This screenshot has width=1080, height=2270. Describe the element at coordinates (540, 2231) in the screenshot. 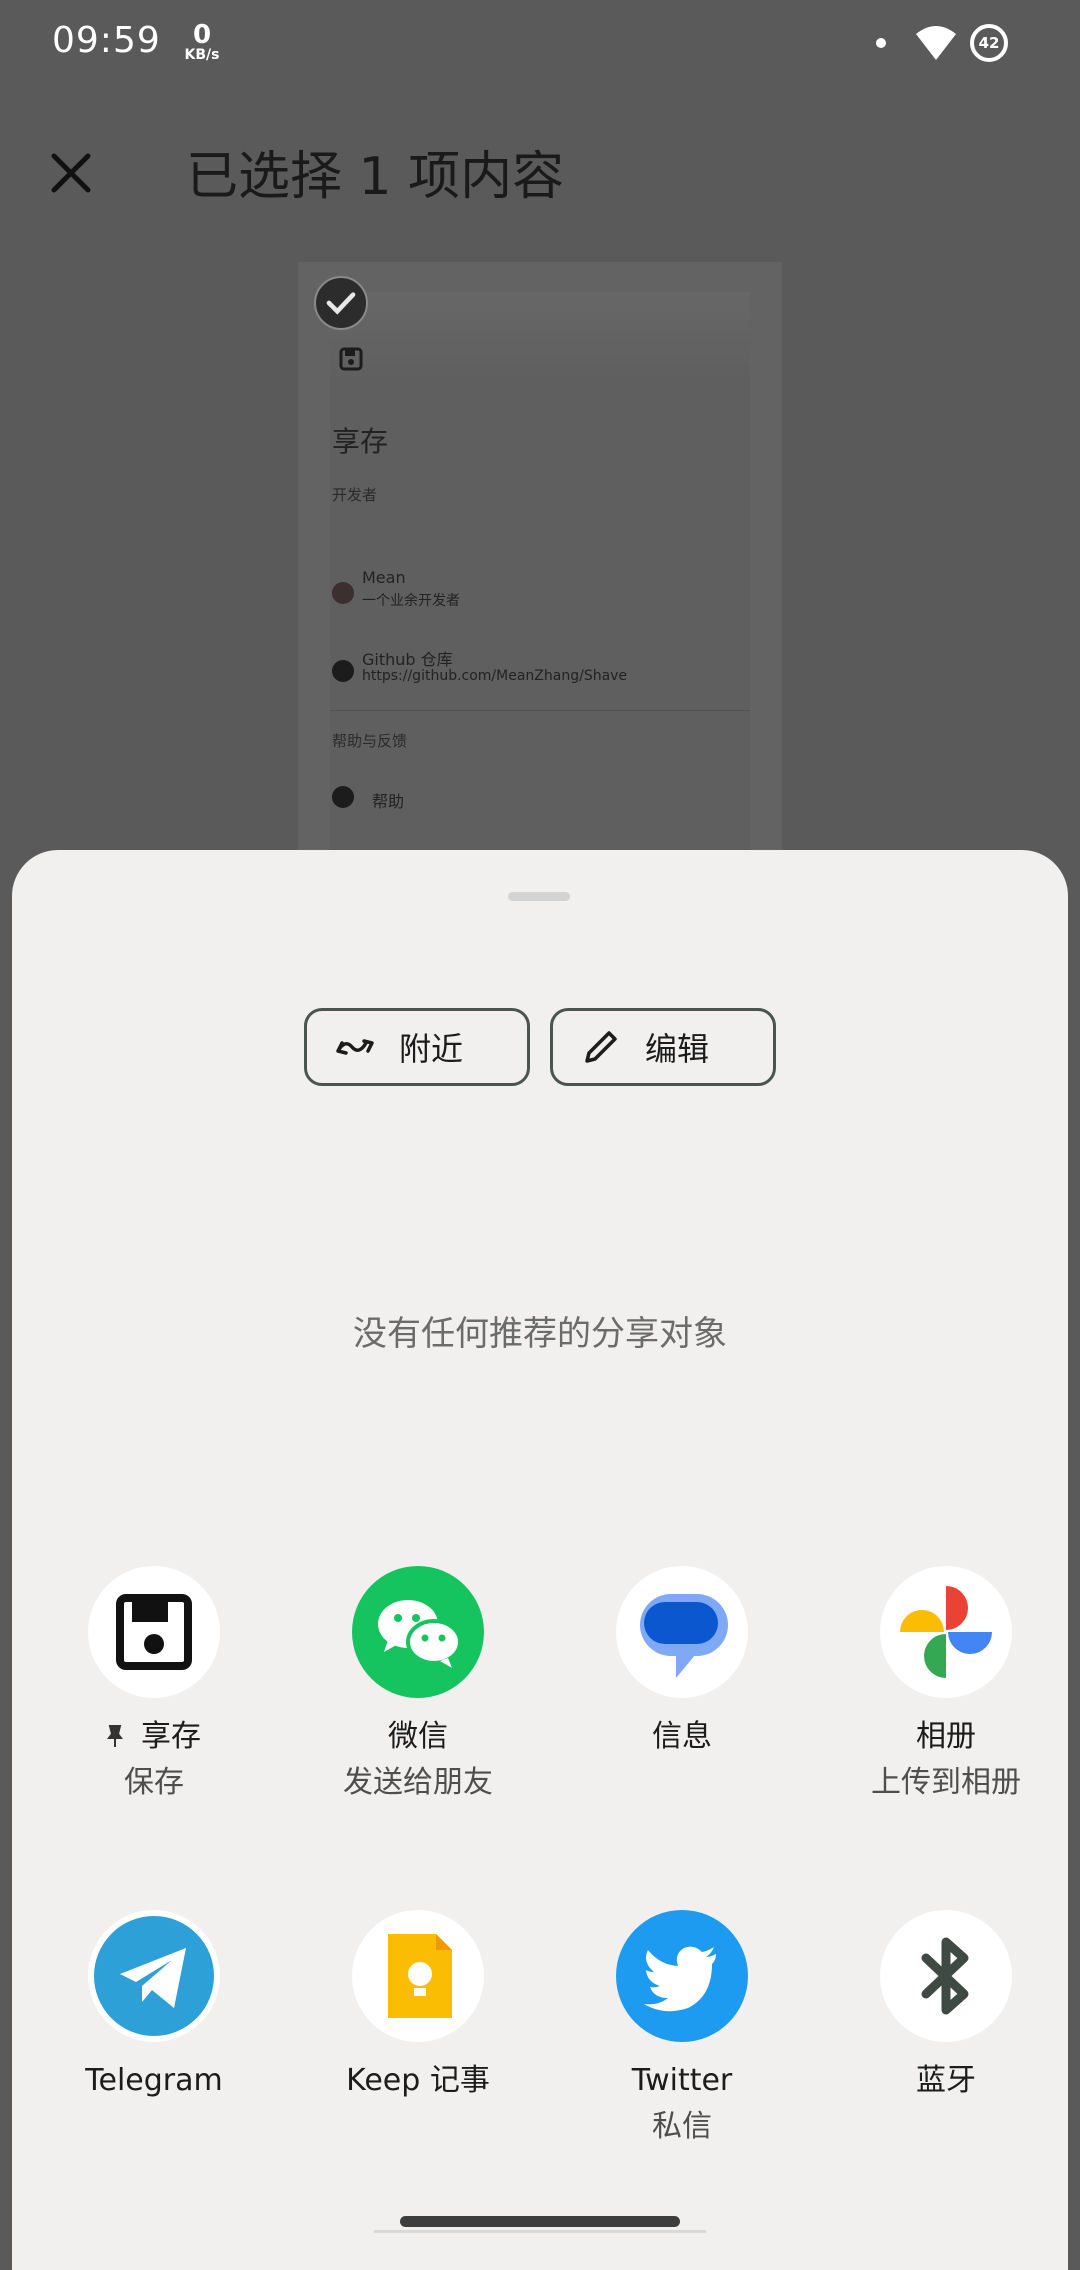

I see `nav-divider` at that location.